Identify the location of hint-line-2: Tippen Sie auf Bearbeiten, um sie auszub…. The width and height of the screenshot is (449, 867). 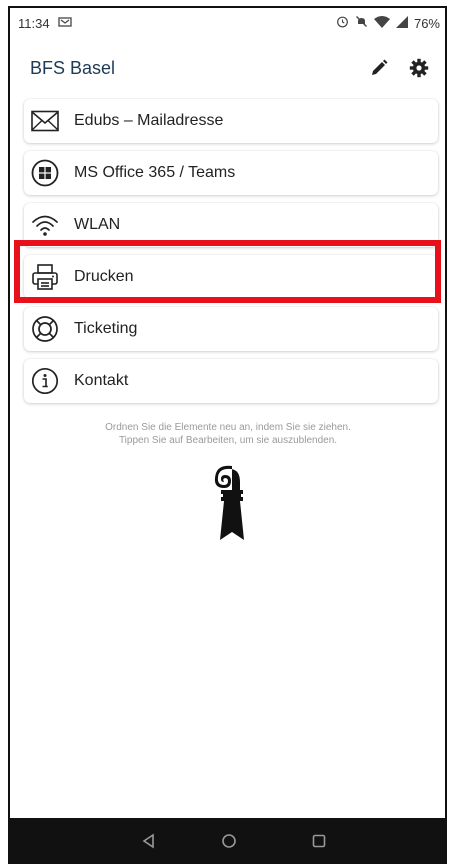
(228, 440).